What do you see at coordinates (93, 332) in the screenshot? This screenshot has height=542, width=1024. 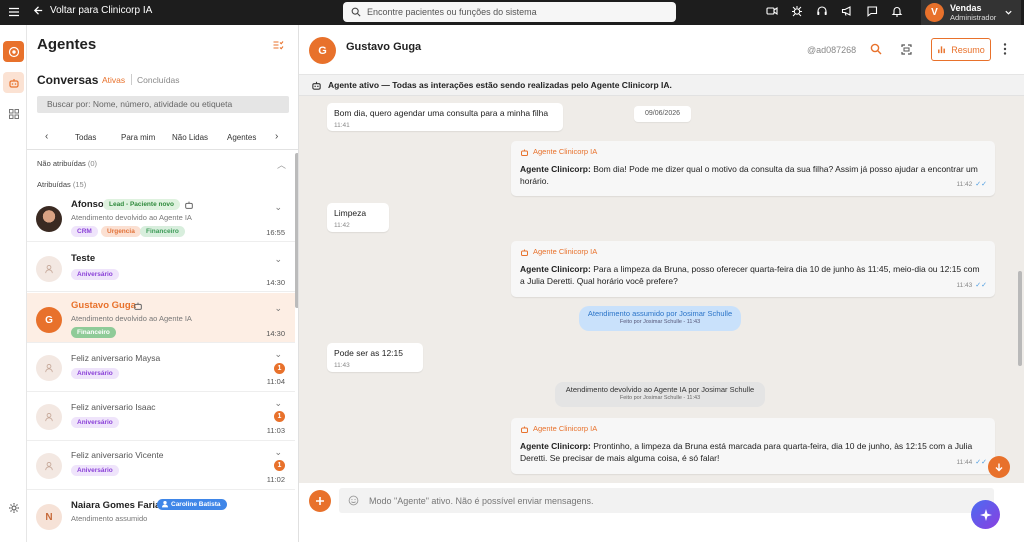 I see `tag: Financeiro` at bounding box center [93, 332].